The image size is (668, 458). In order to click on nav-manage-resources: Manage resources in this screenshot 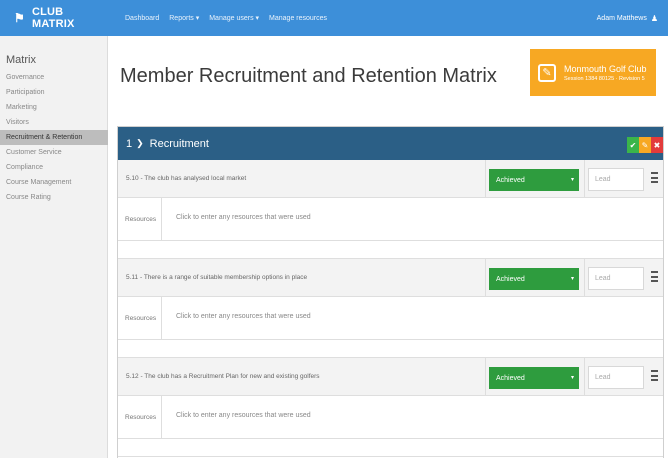, I will do `click(298, 18)`.